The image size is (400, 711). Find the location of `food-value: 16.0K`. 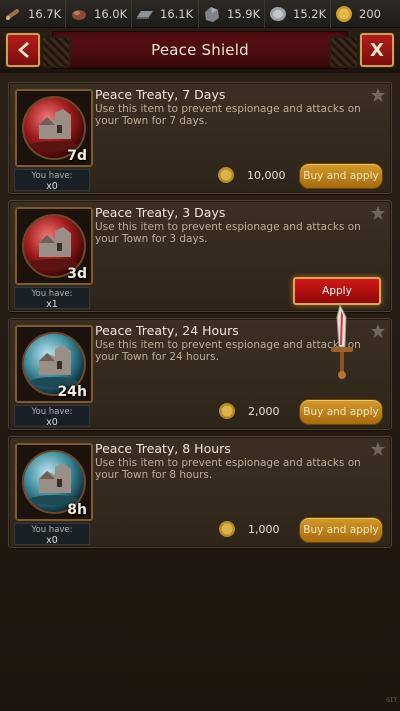

food-value: 16.0K is located at coordinates (111, 13).